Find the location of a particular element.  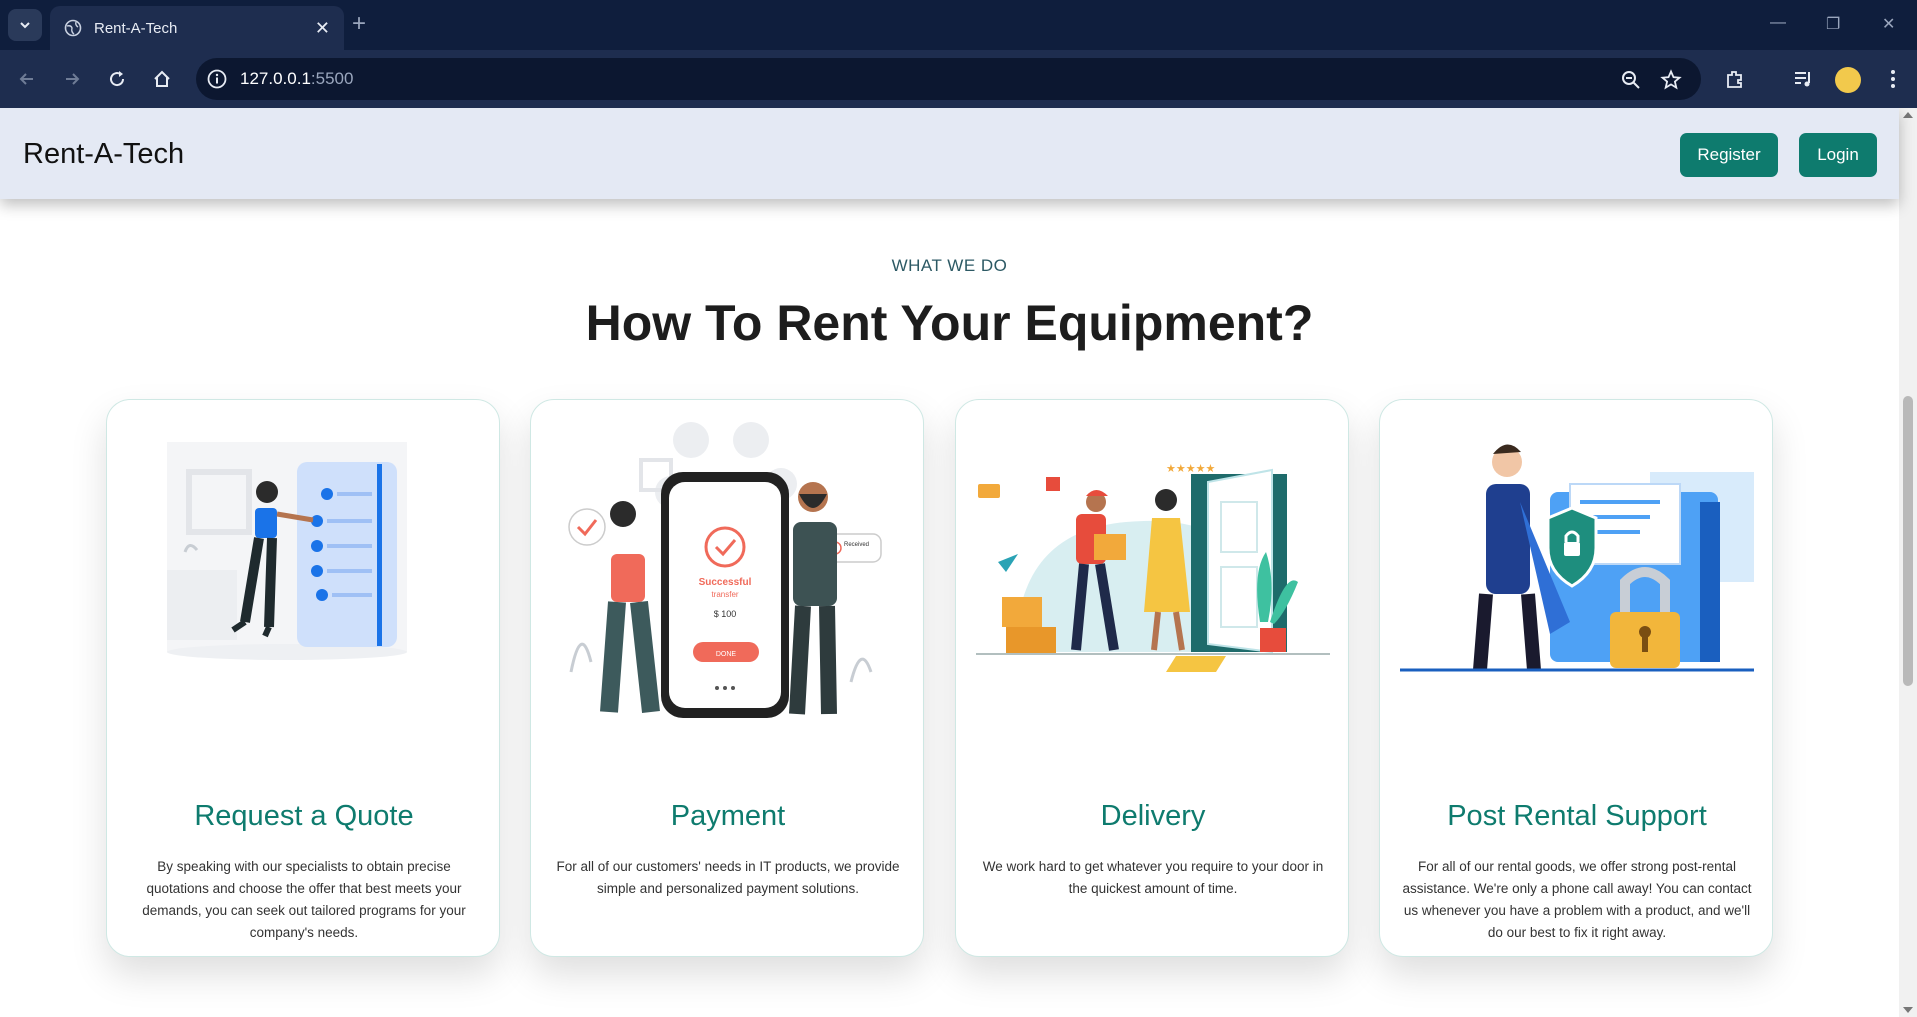

card-title: Payment is located at coordinates (728, 816).